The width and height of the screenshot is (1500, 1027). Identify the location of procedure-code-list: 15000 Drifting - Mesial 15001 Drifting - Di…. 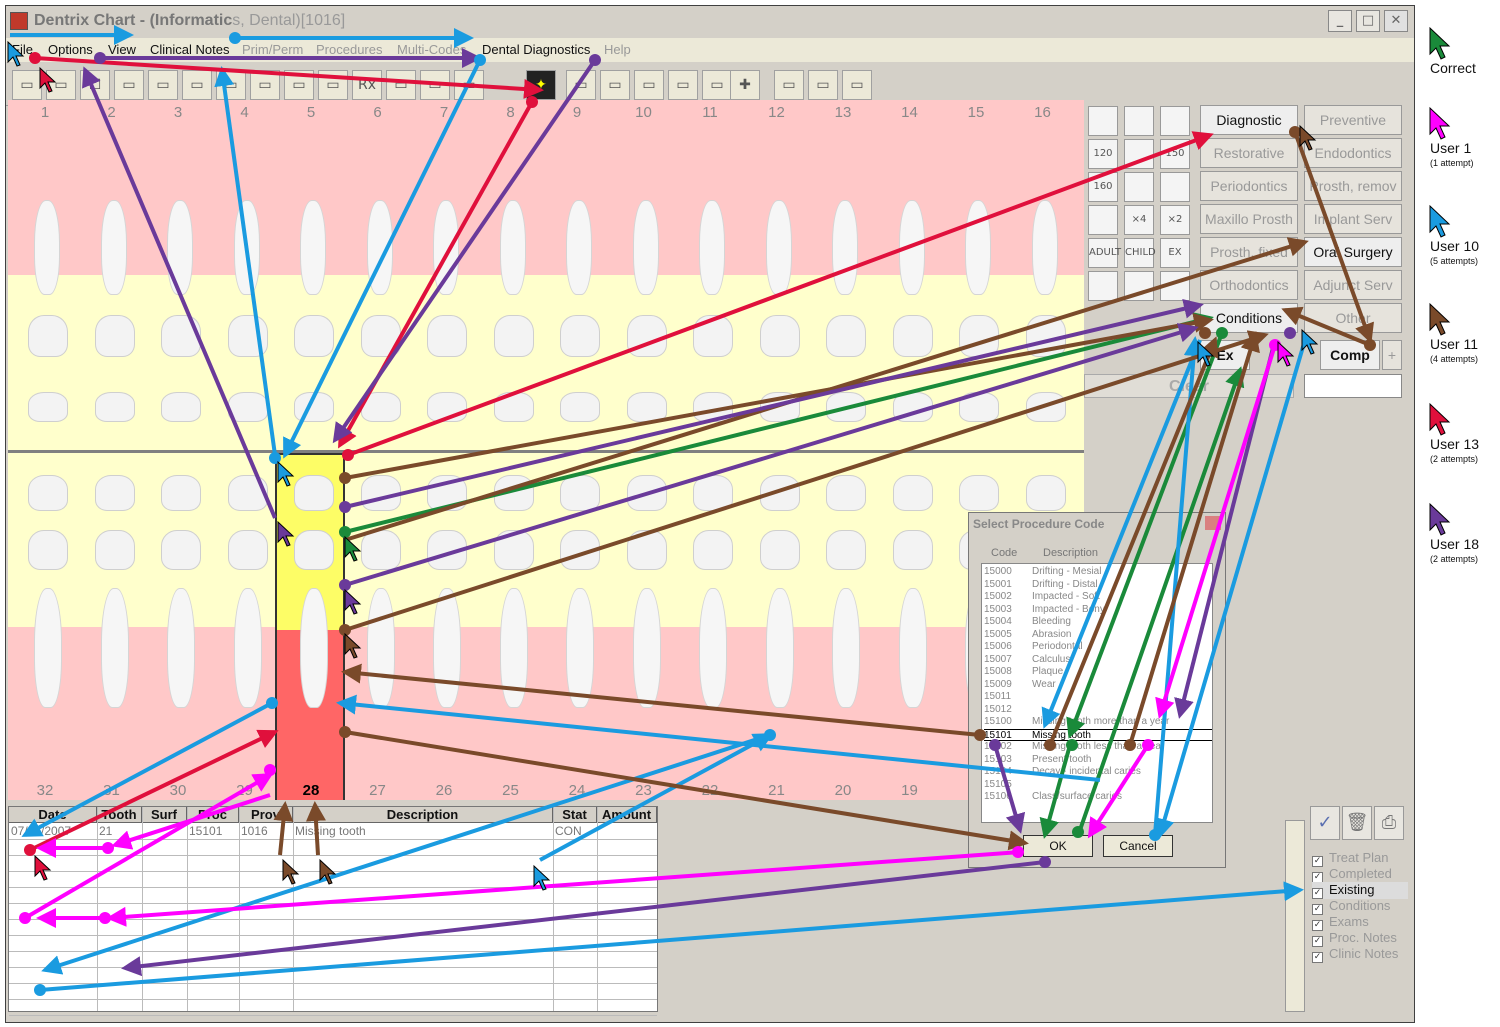
(1097, 693).